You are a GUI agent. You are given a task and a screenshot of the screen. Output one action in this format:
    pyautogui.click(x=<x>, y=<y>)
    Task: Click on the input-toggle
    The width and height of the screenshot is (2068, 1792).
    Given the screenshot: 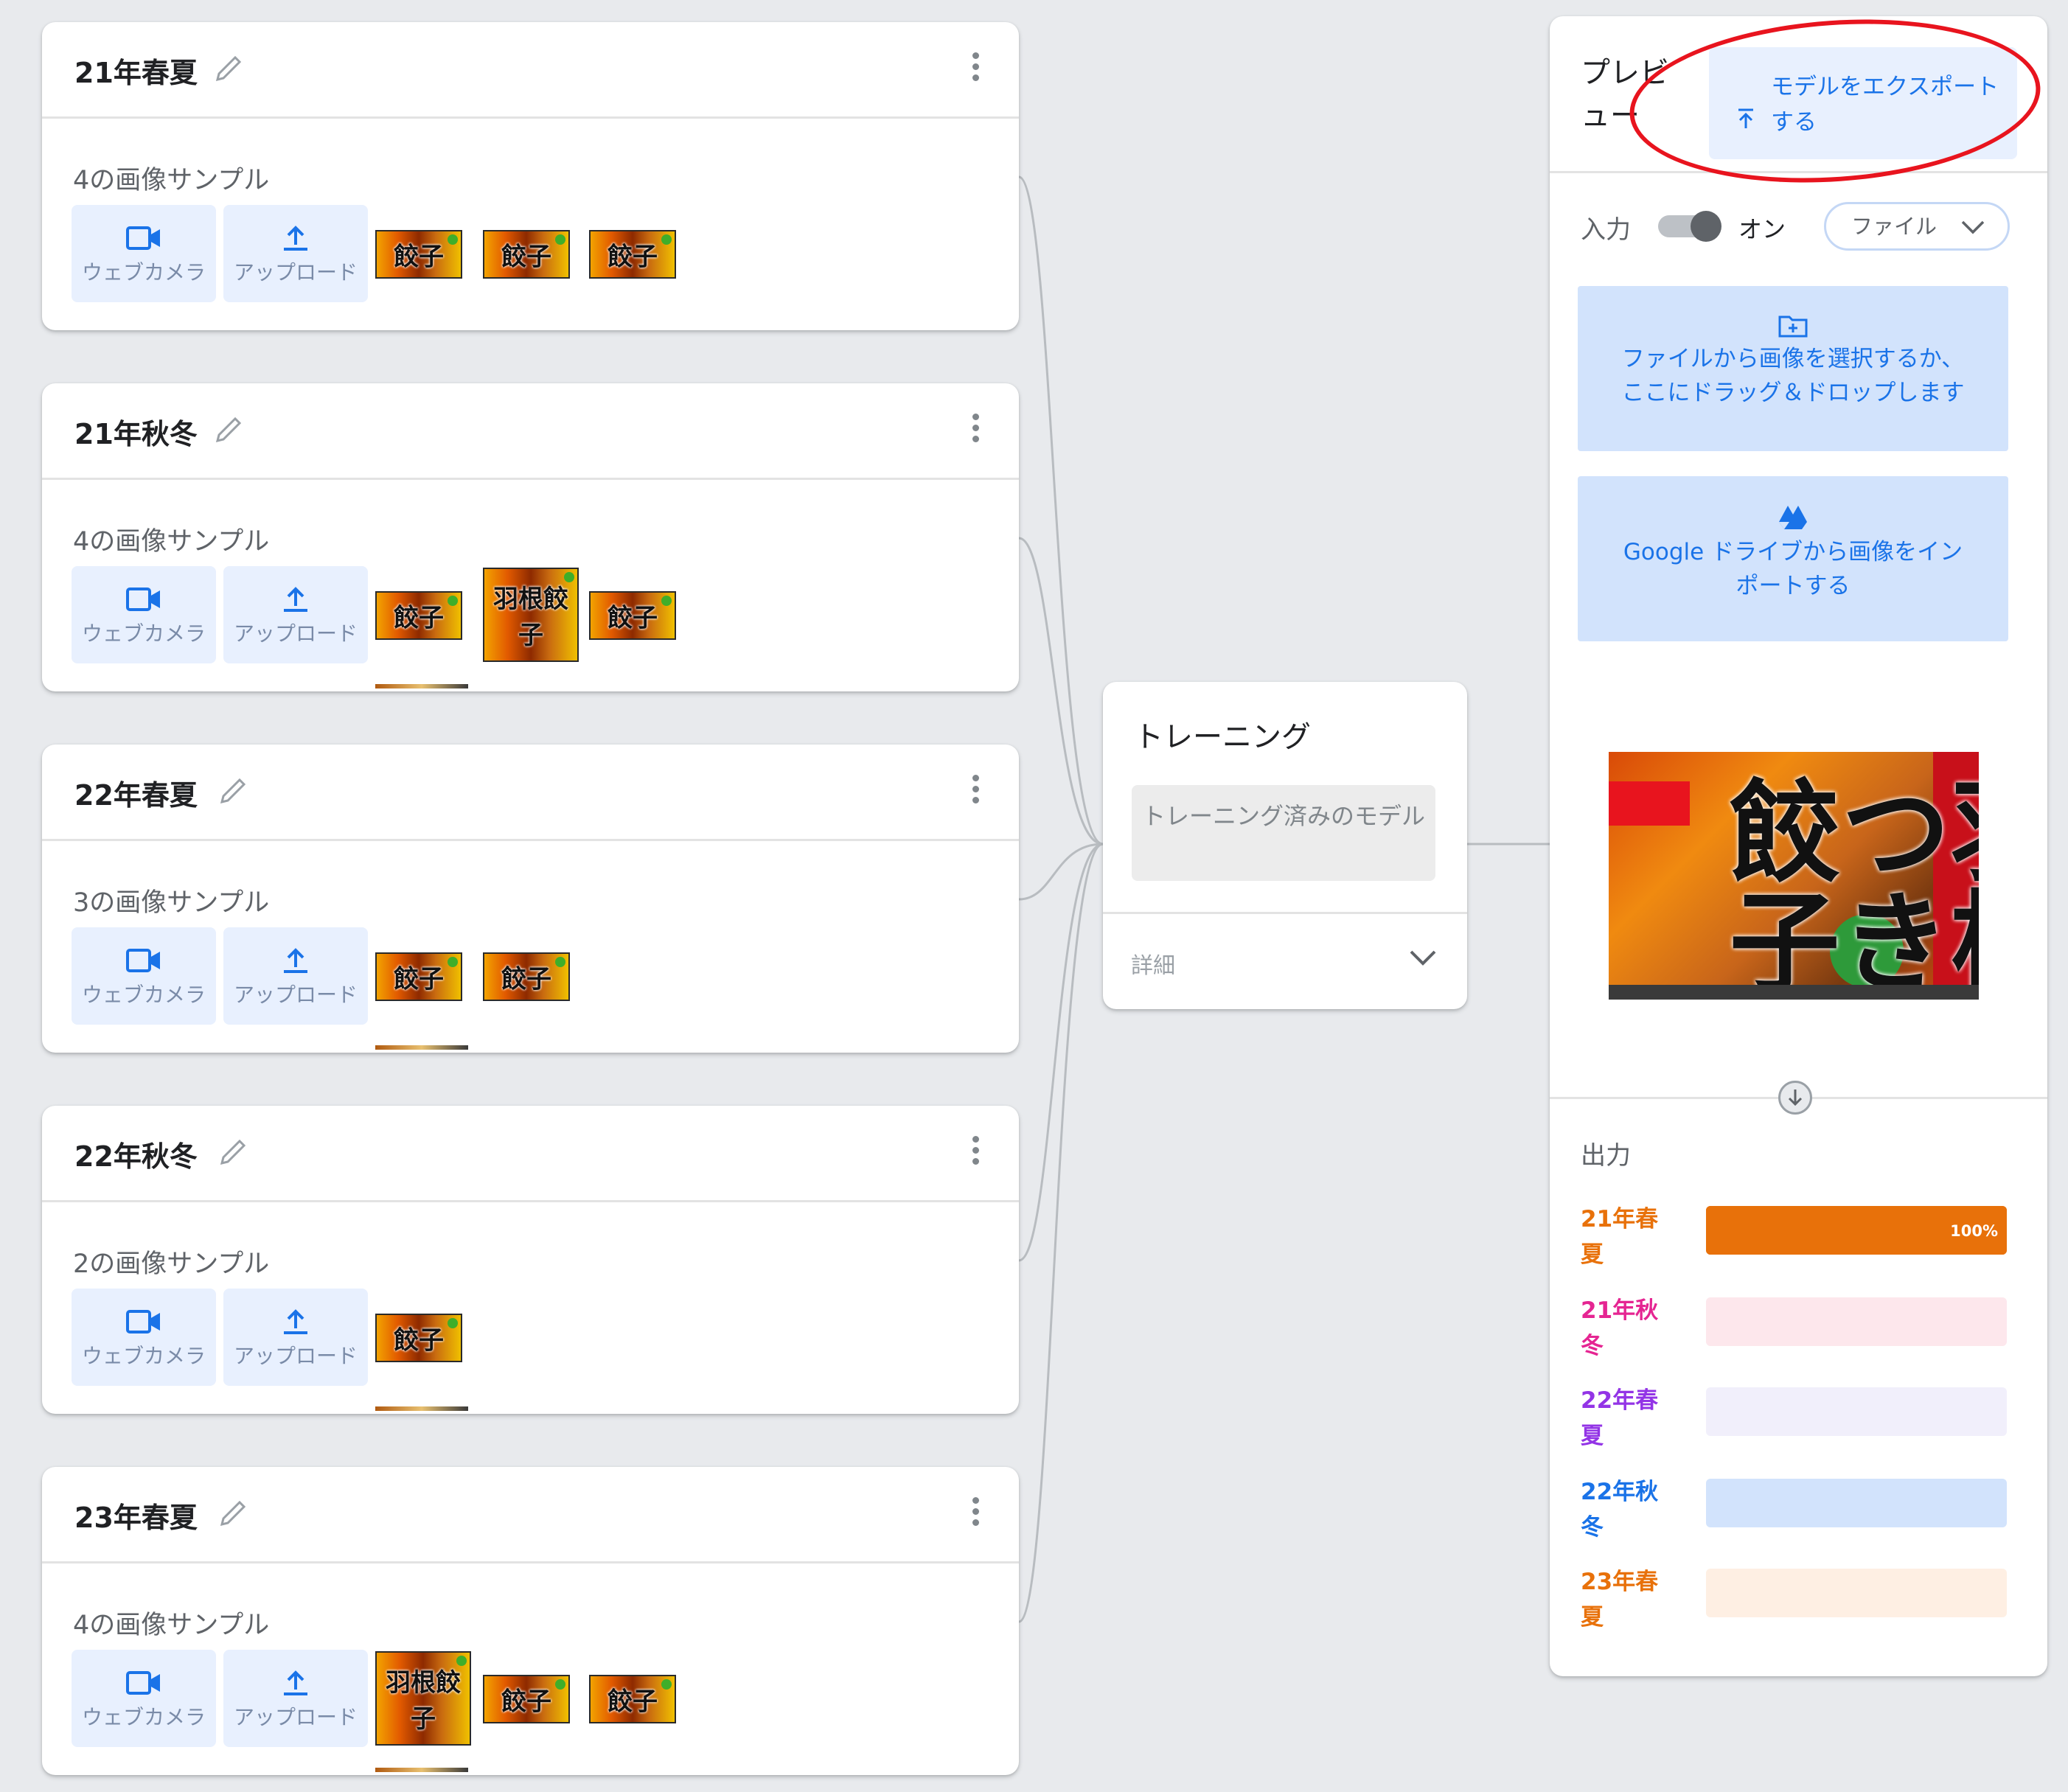 What is the action you would take?
    pyautogui.click(x=1690, y=227)
    